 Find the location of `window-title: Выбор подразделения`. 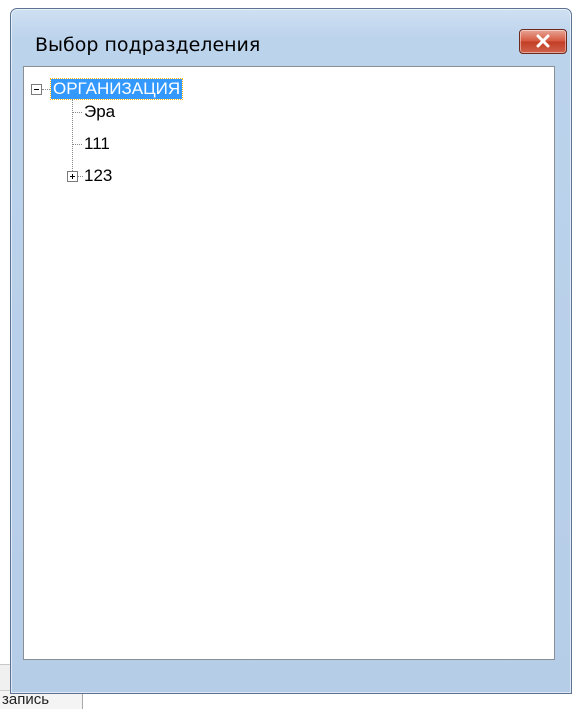

window-title: Выбор подразделения is located at coordinates (148, 45).